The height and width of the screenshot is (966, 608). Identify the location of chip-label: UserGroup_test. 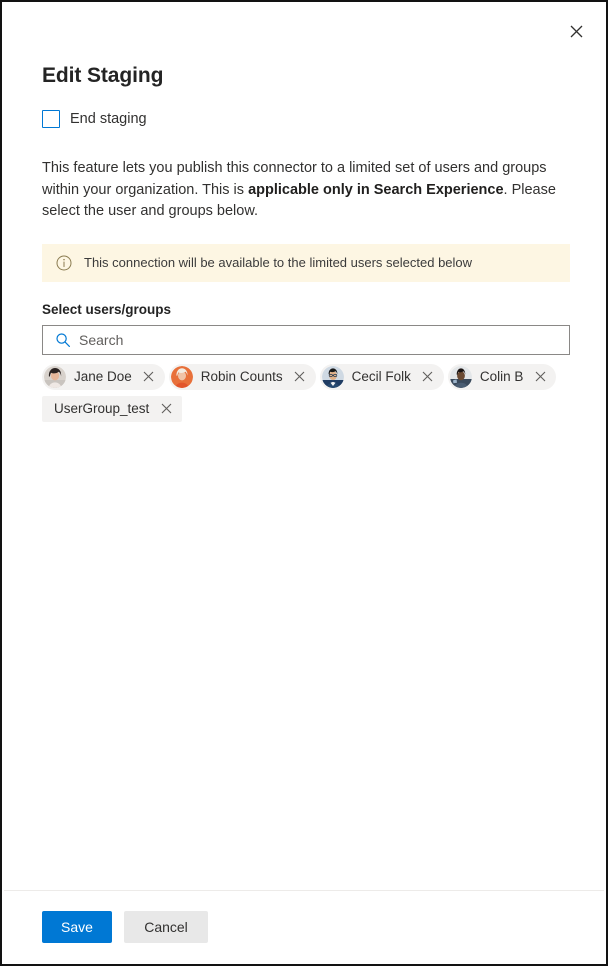
(102, 408).